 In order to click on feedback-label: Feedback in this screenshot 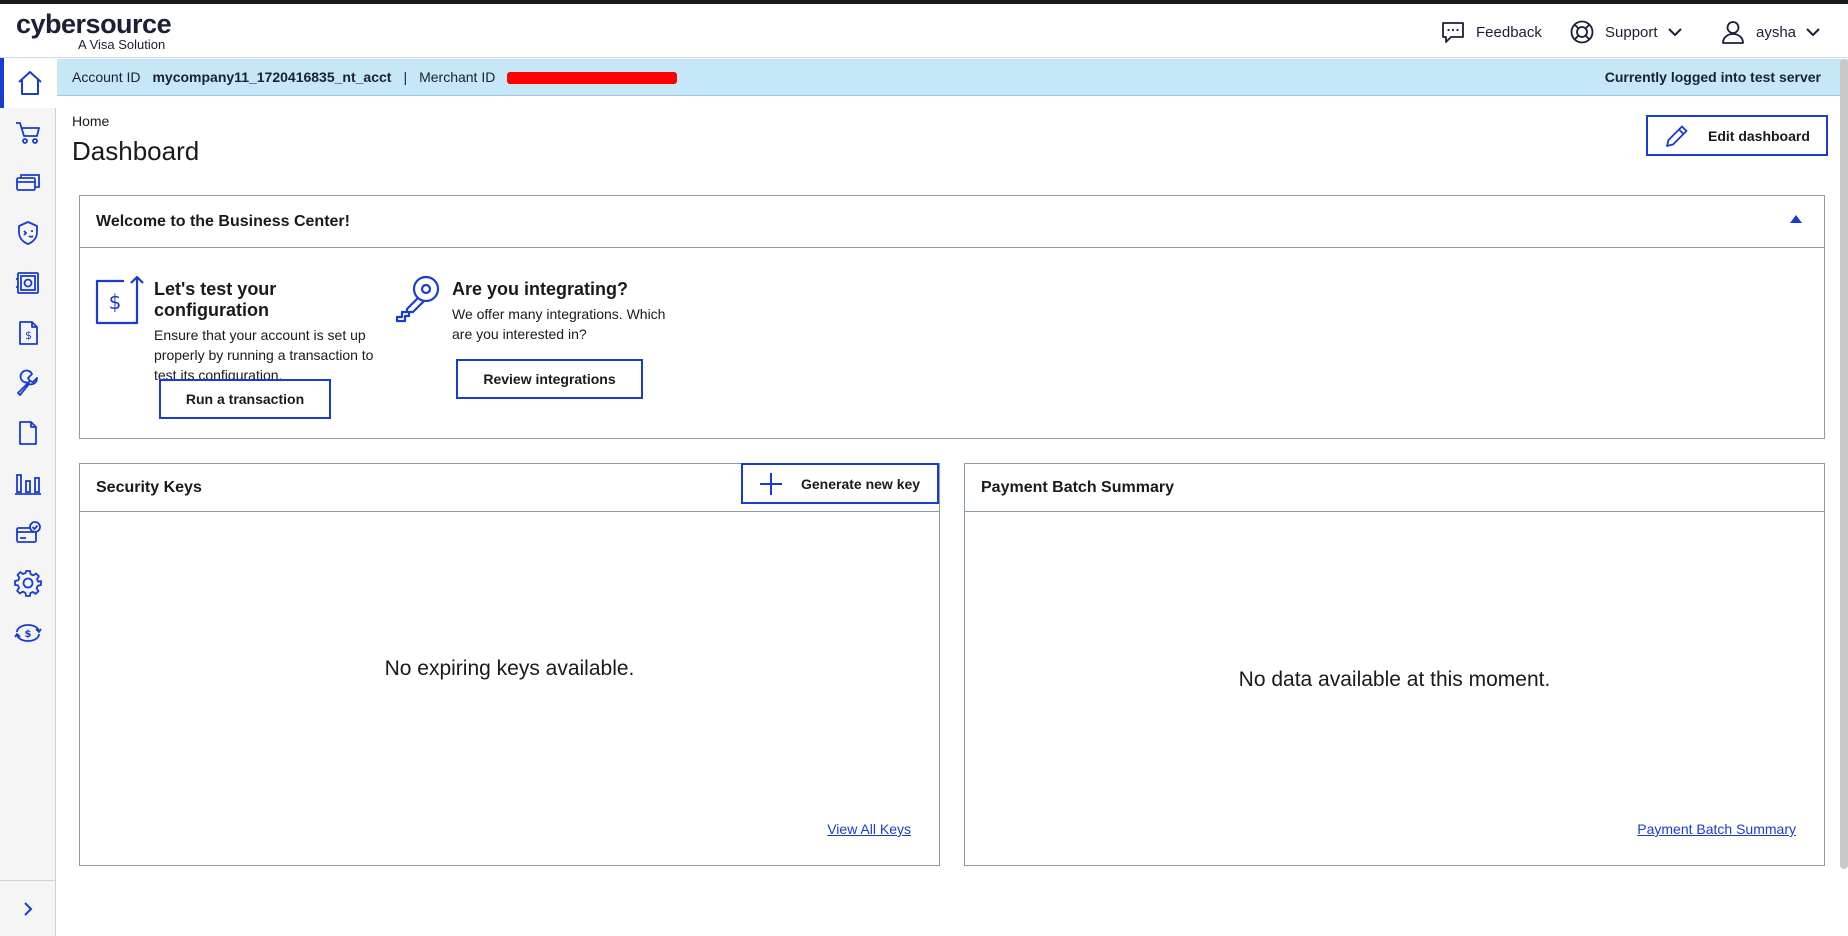, I will do `click(1509, 32)`.